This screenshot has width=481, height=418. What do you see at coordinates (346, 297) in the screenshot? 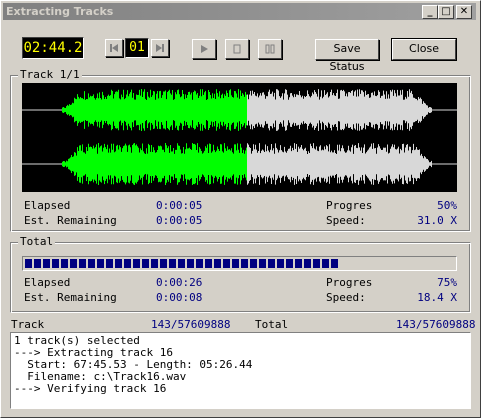
I see `total-speed-label: Speed:` at bounding box center [346, 297].